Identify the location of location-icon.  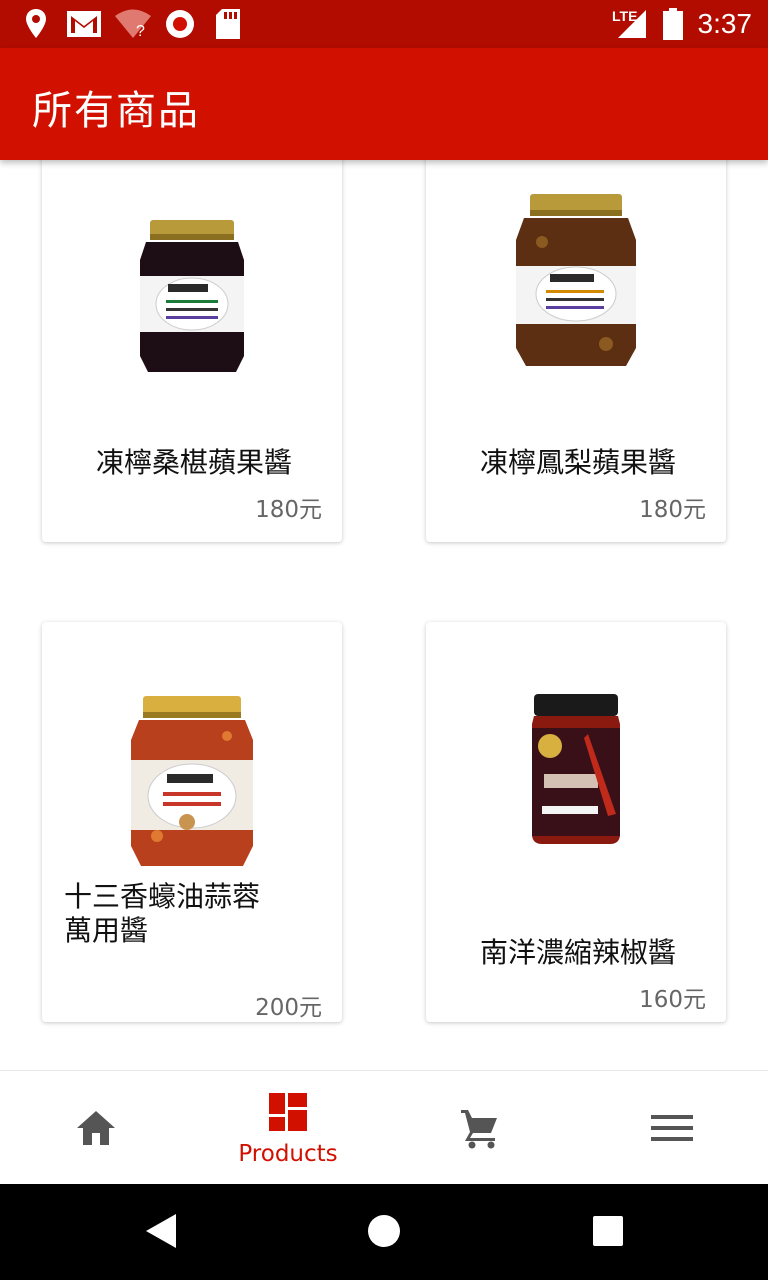
(36, 23).